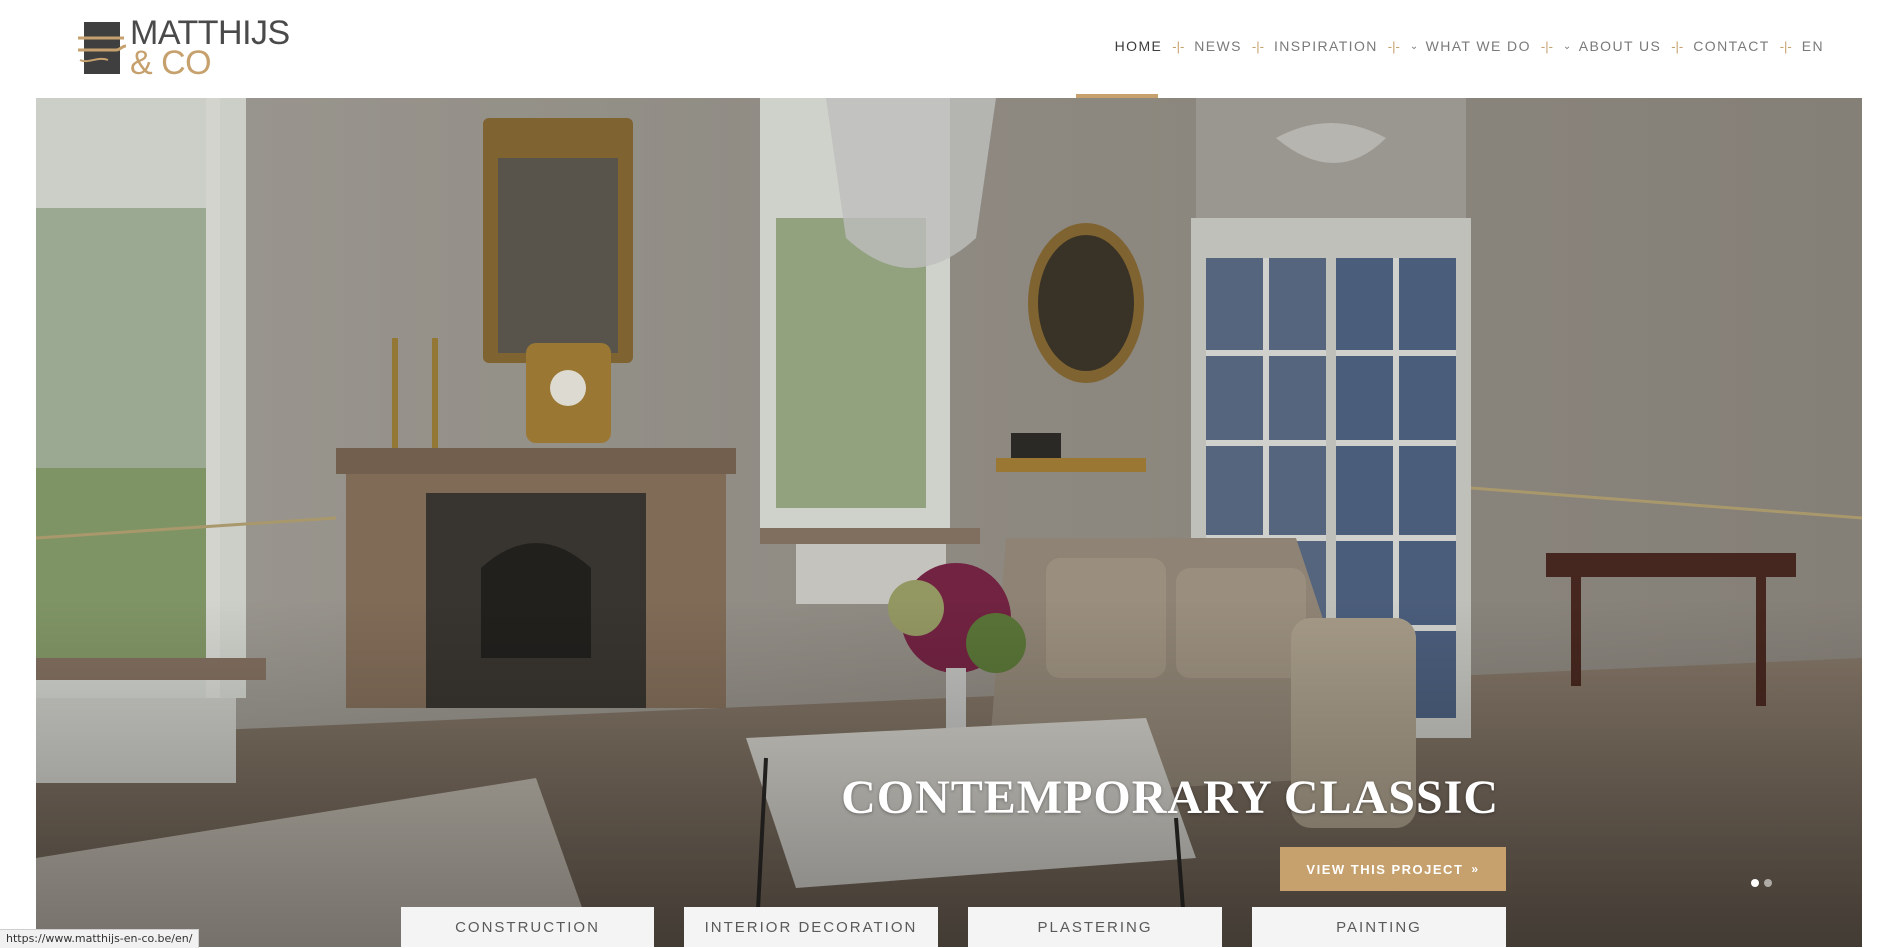  I want to click on nav-item-what-we-do: ⌄ WHAT WE DO, so click(1470, 46).